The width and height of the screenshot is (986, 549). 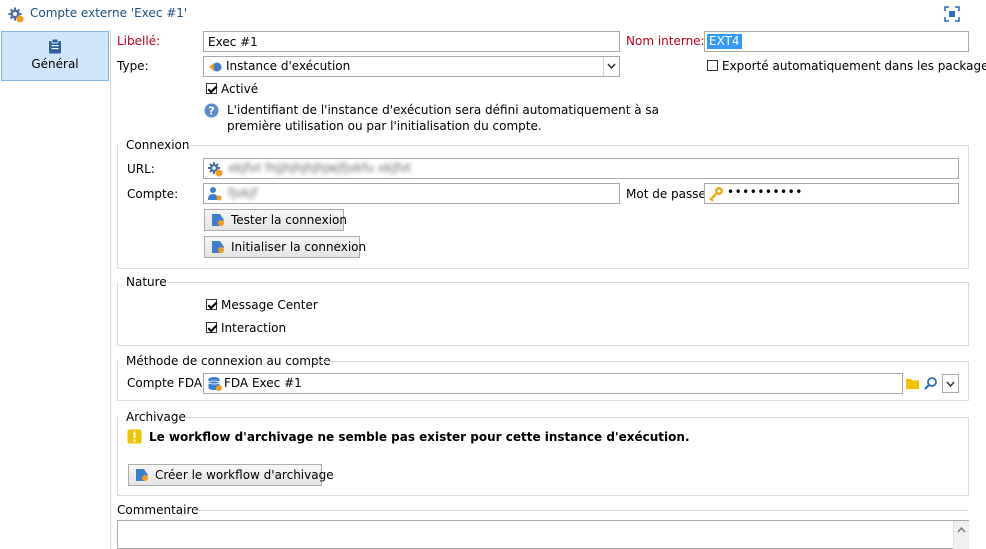 I want to click on maximize-icon, so click(x=952, y=14).